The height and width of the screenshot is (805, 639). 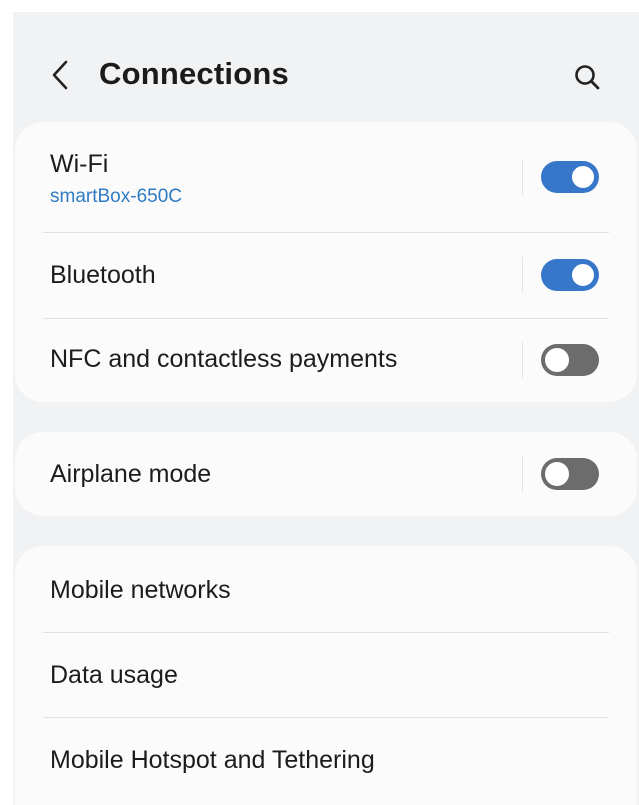 What do you see at coordinates (224, 359) in the screenshot?
I see `nfc-label: NFC and contactless payments` at bounding box center [224, 359].